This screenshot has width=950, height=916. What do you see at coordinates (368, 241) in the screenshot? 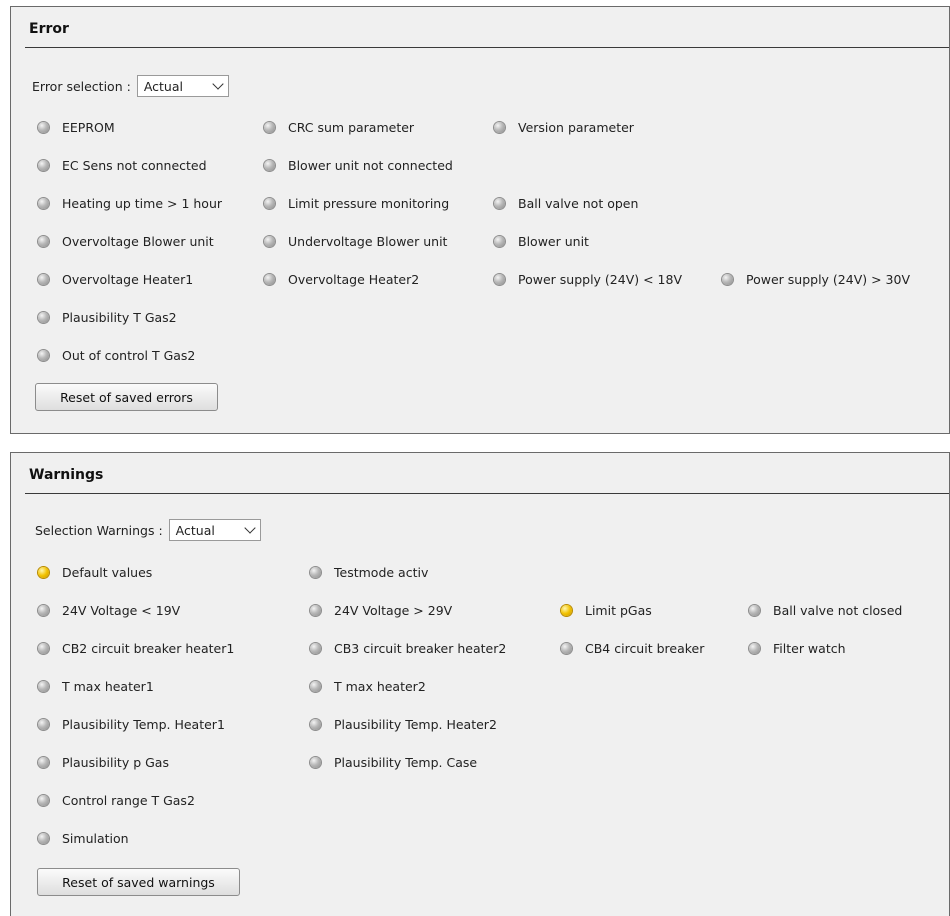
I see `error-indicator-label: Undervoltage Blower unit` at bounding box center [368, 241].